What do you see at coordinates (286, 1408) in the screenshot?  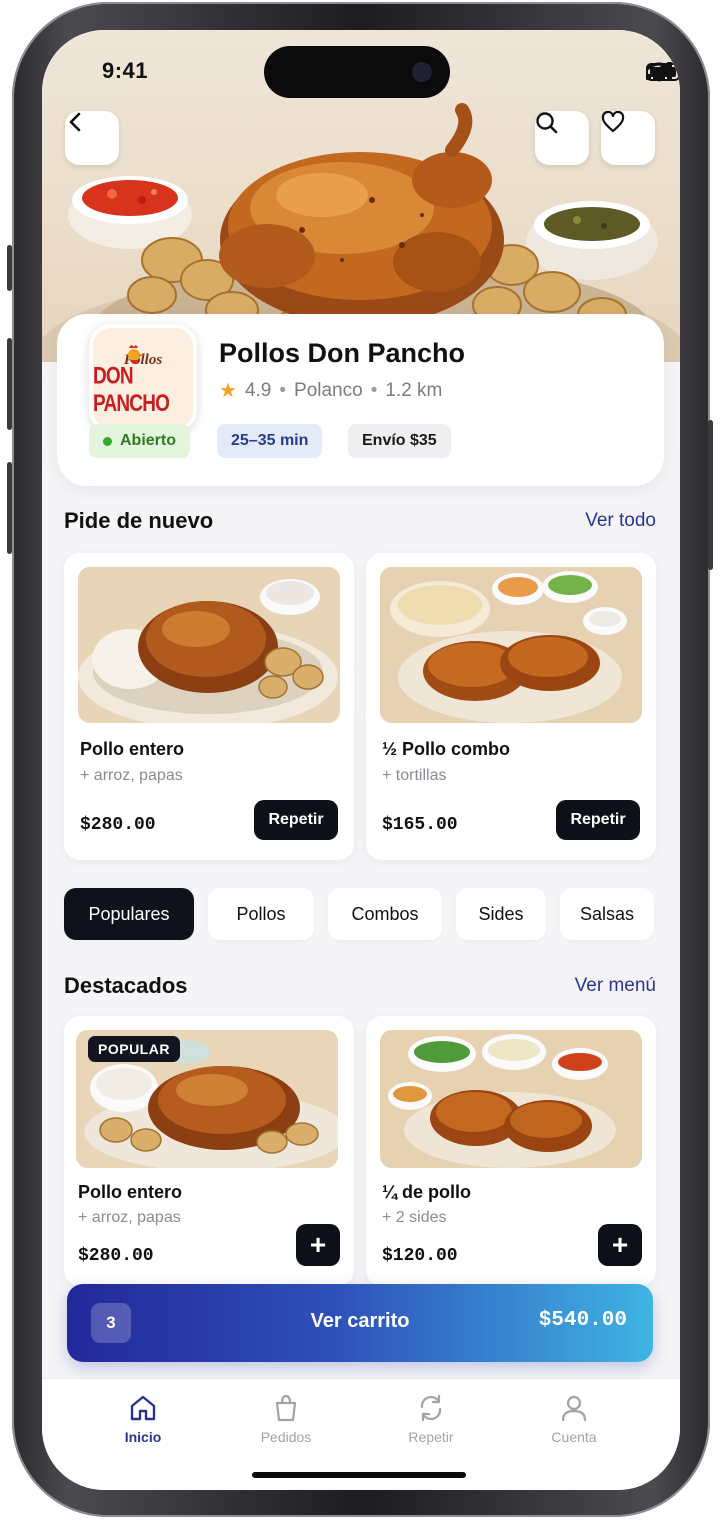 I see `bag-icon` at bounding box center [286, 1408].